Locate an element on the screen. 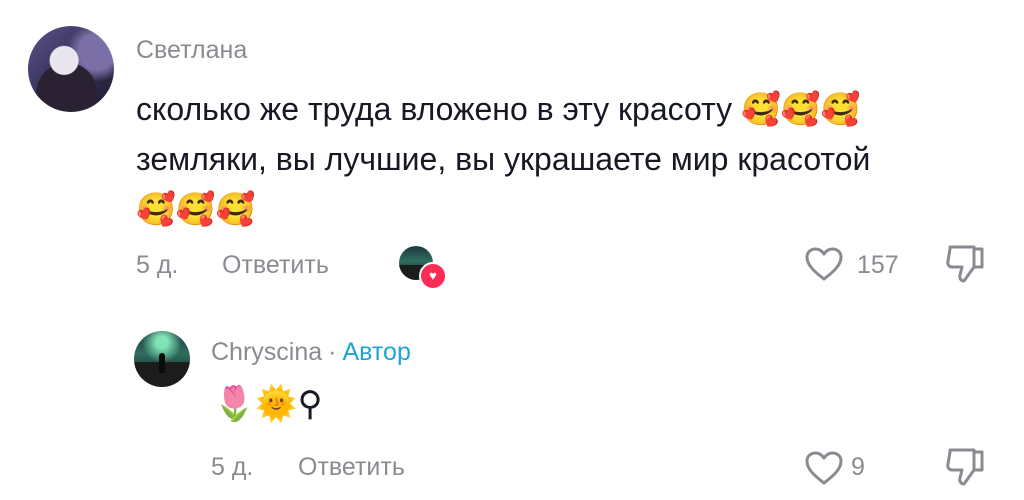 Image resolution: width=1024 pixels, height=500 pixels. reply-date: 5 д. is located at coordinates (232, 467).